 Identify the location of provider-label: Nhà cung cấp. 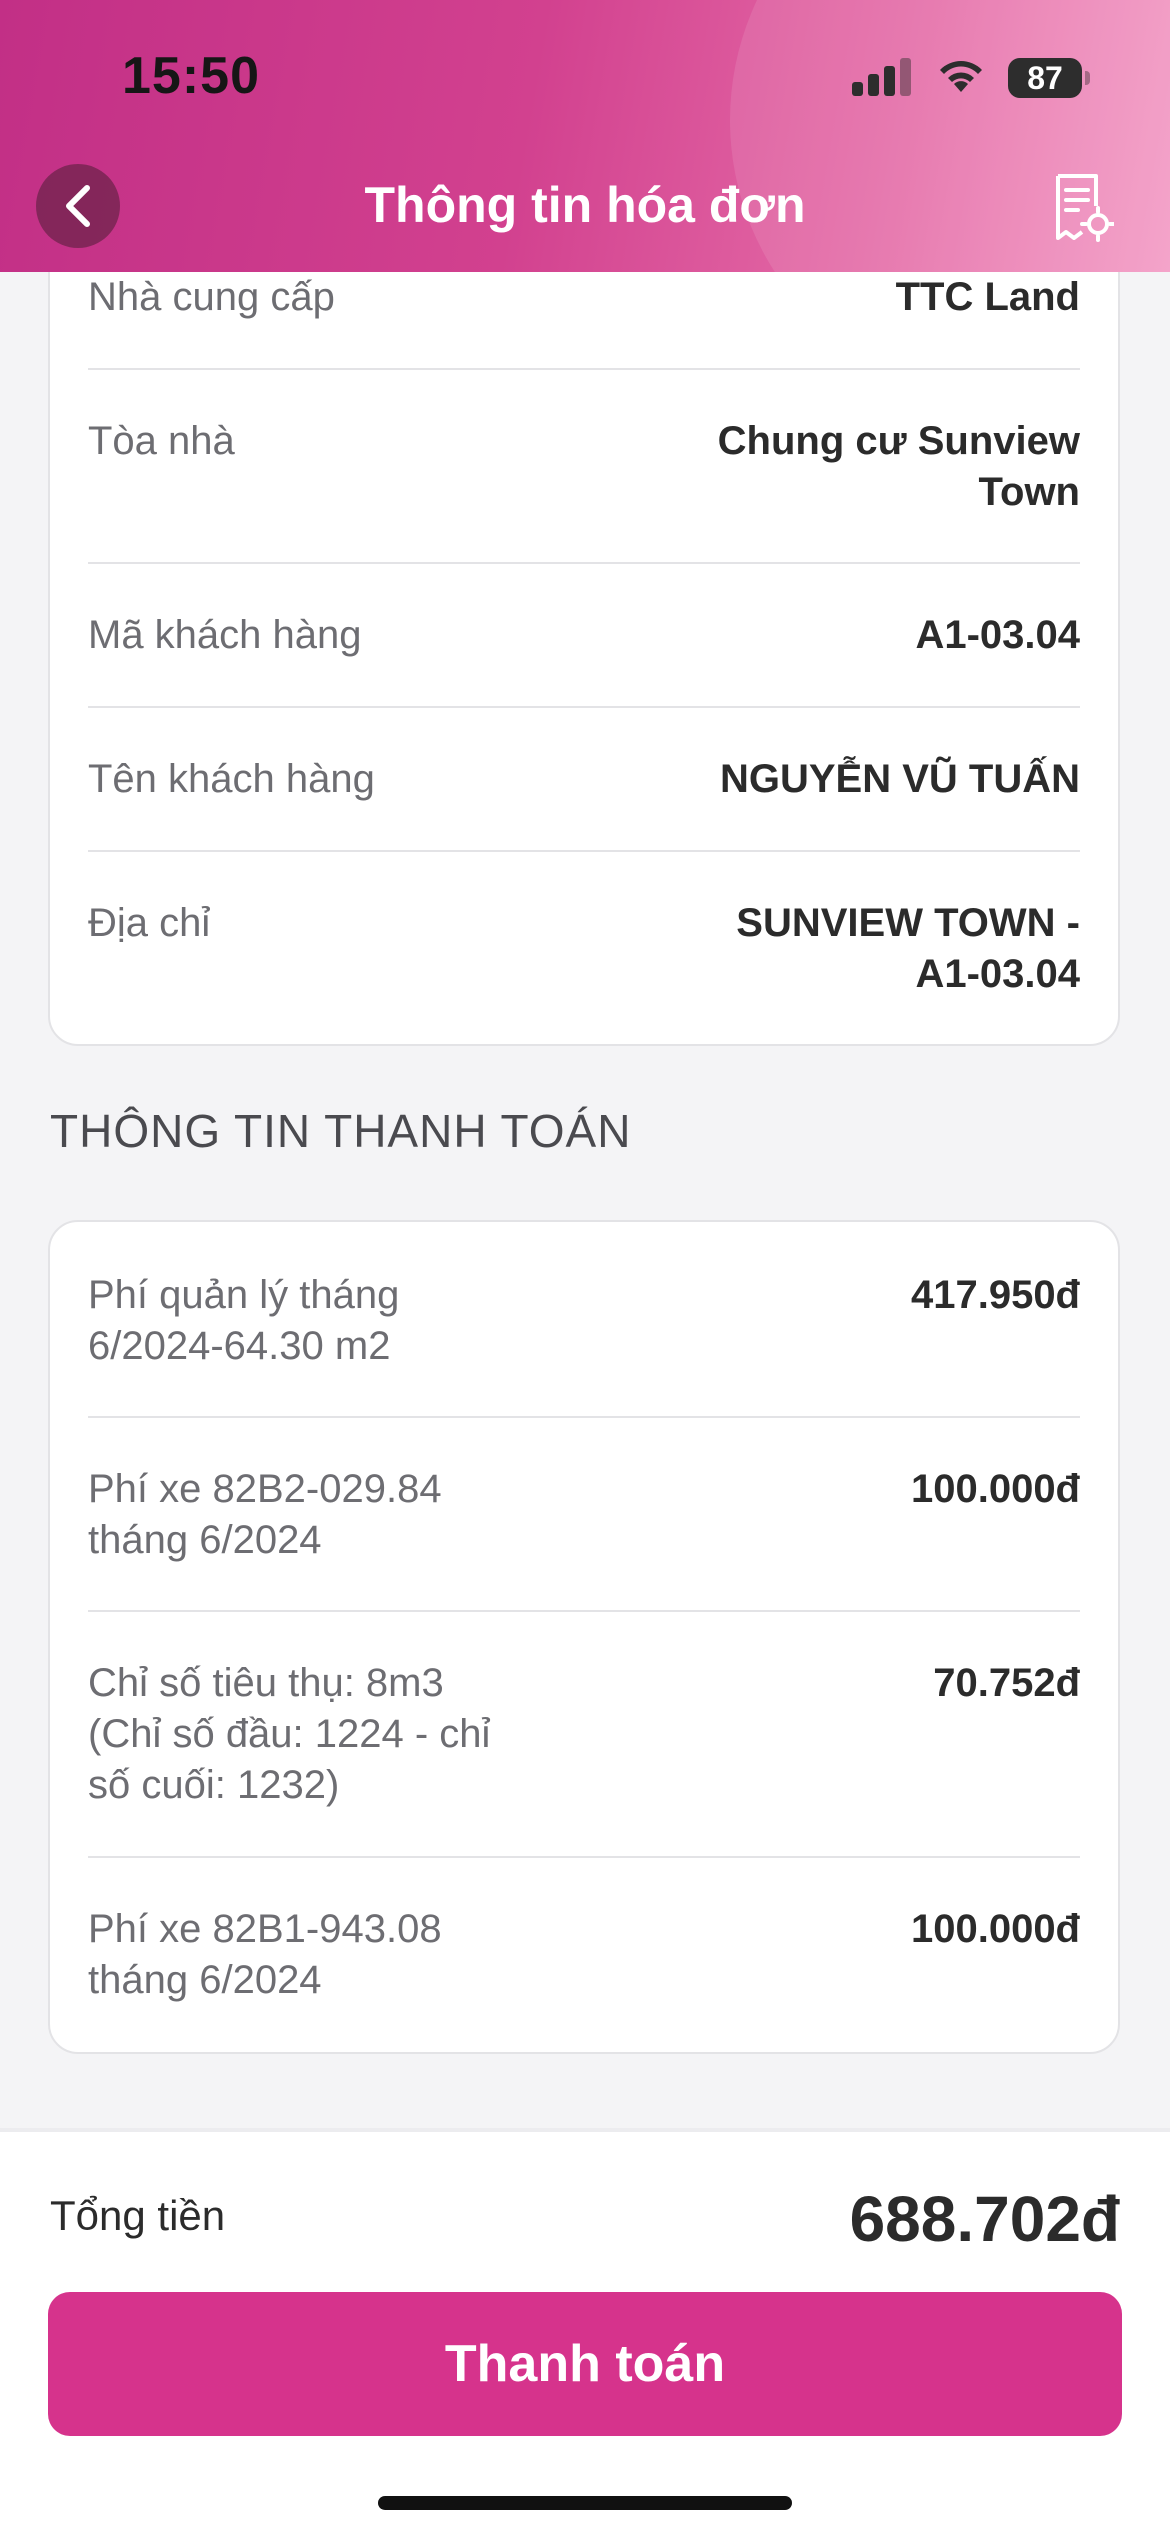
(211, 297).